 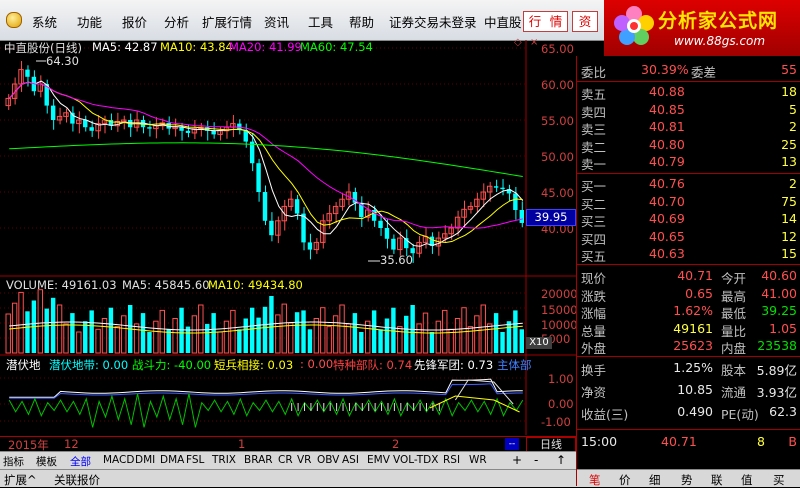 I want to click on tick-time: 15:00, so click(x=599, y=441).